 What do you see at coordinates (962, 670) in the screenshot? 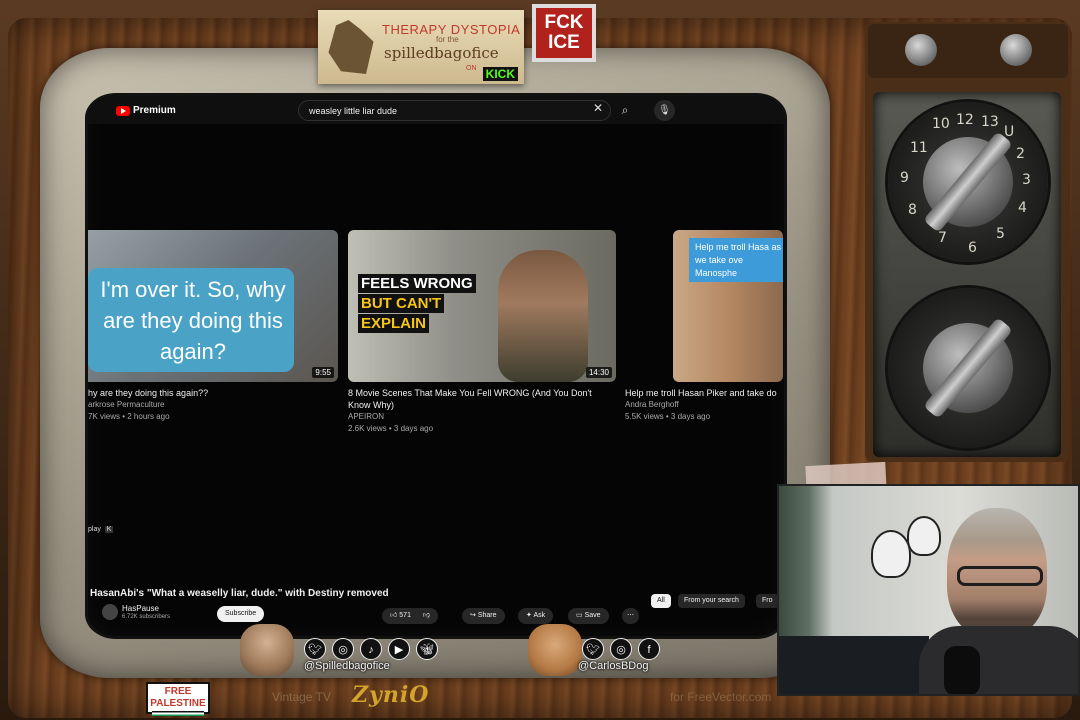
I see `microphone` at bounding box center [962, 670].